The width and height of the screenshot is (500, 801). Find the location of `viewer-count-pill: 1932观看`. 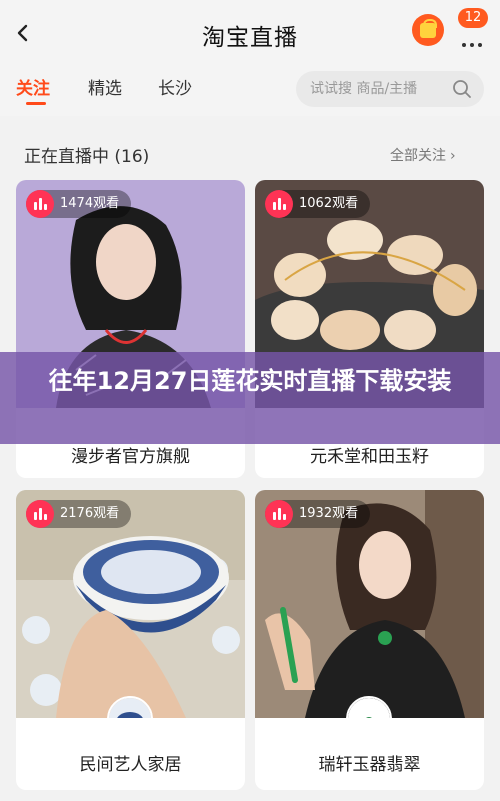

viewer-count-pill: 1932观看 is located at coordinates (318, 514).